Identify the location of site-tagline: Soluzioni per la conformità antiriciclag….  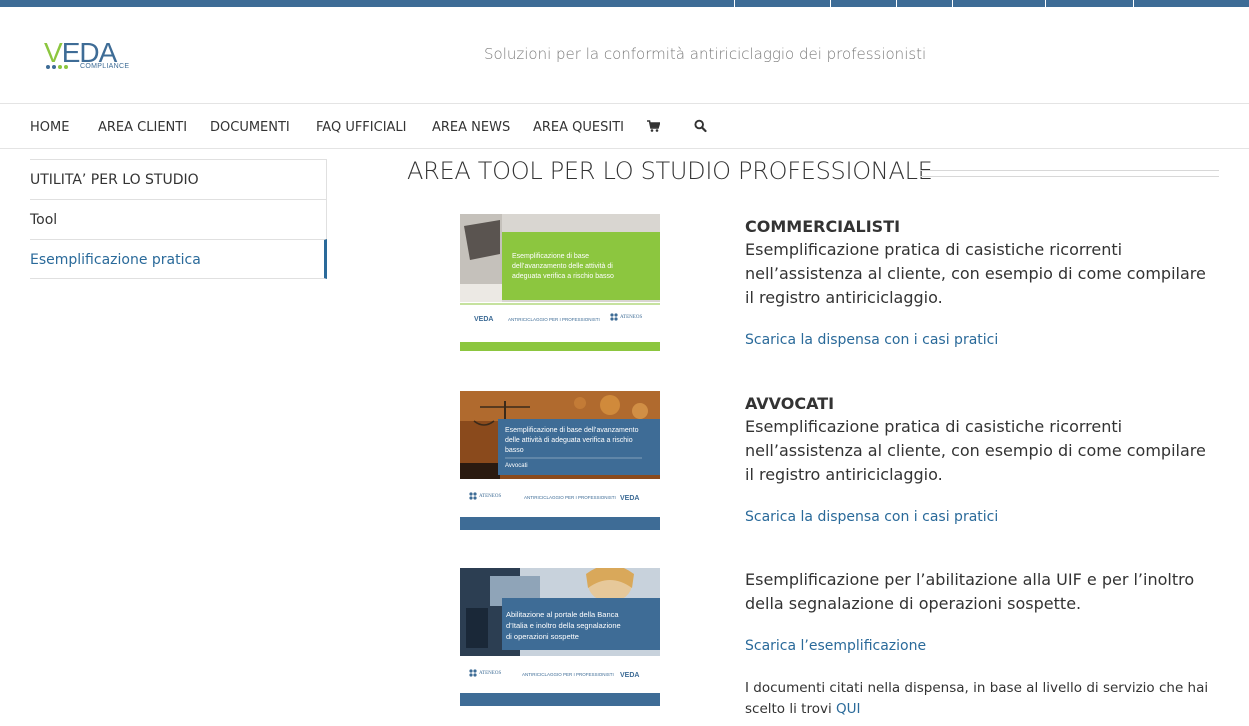
(705, 54).